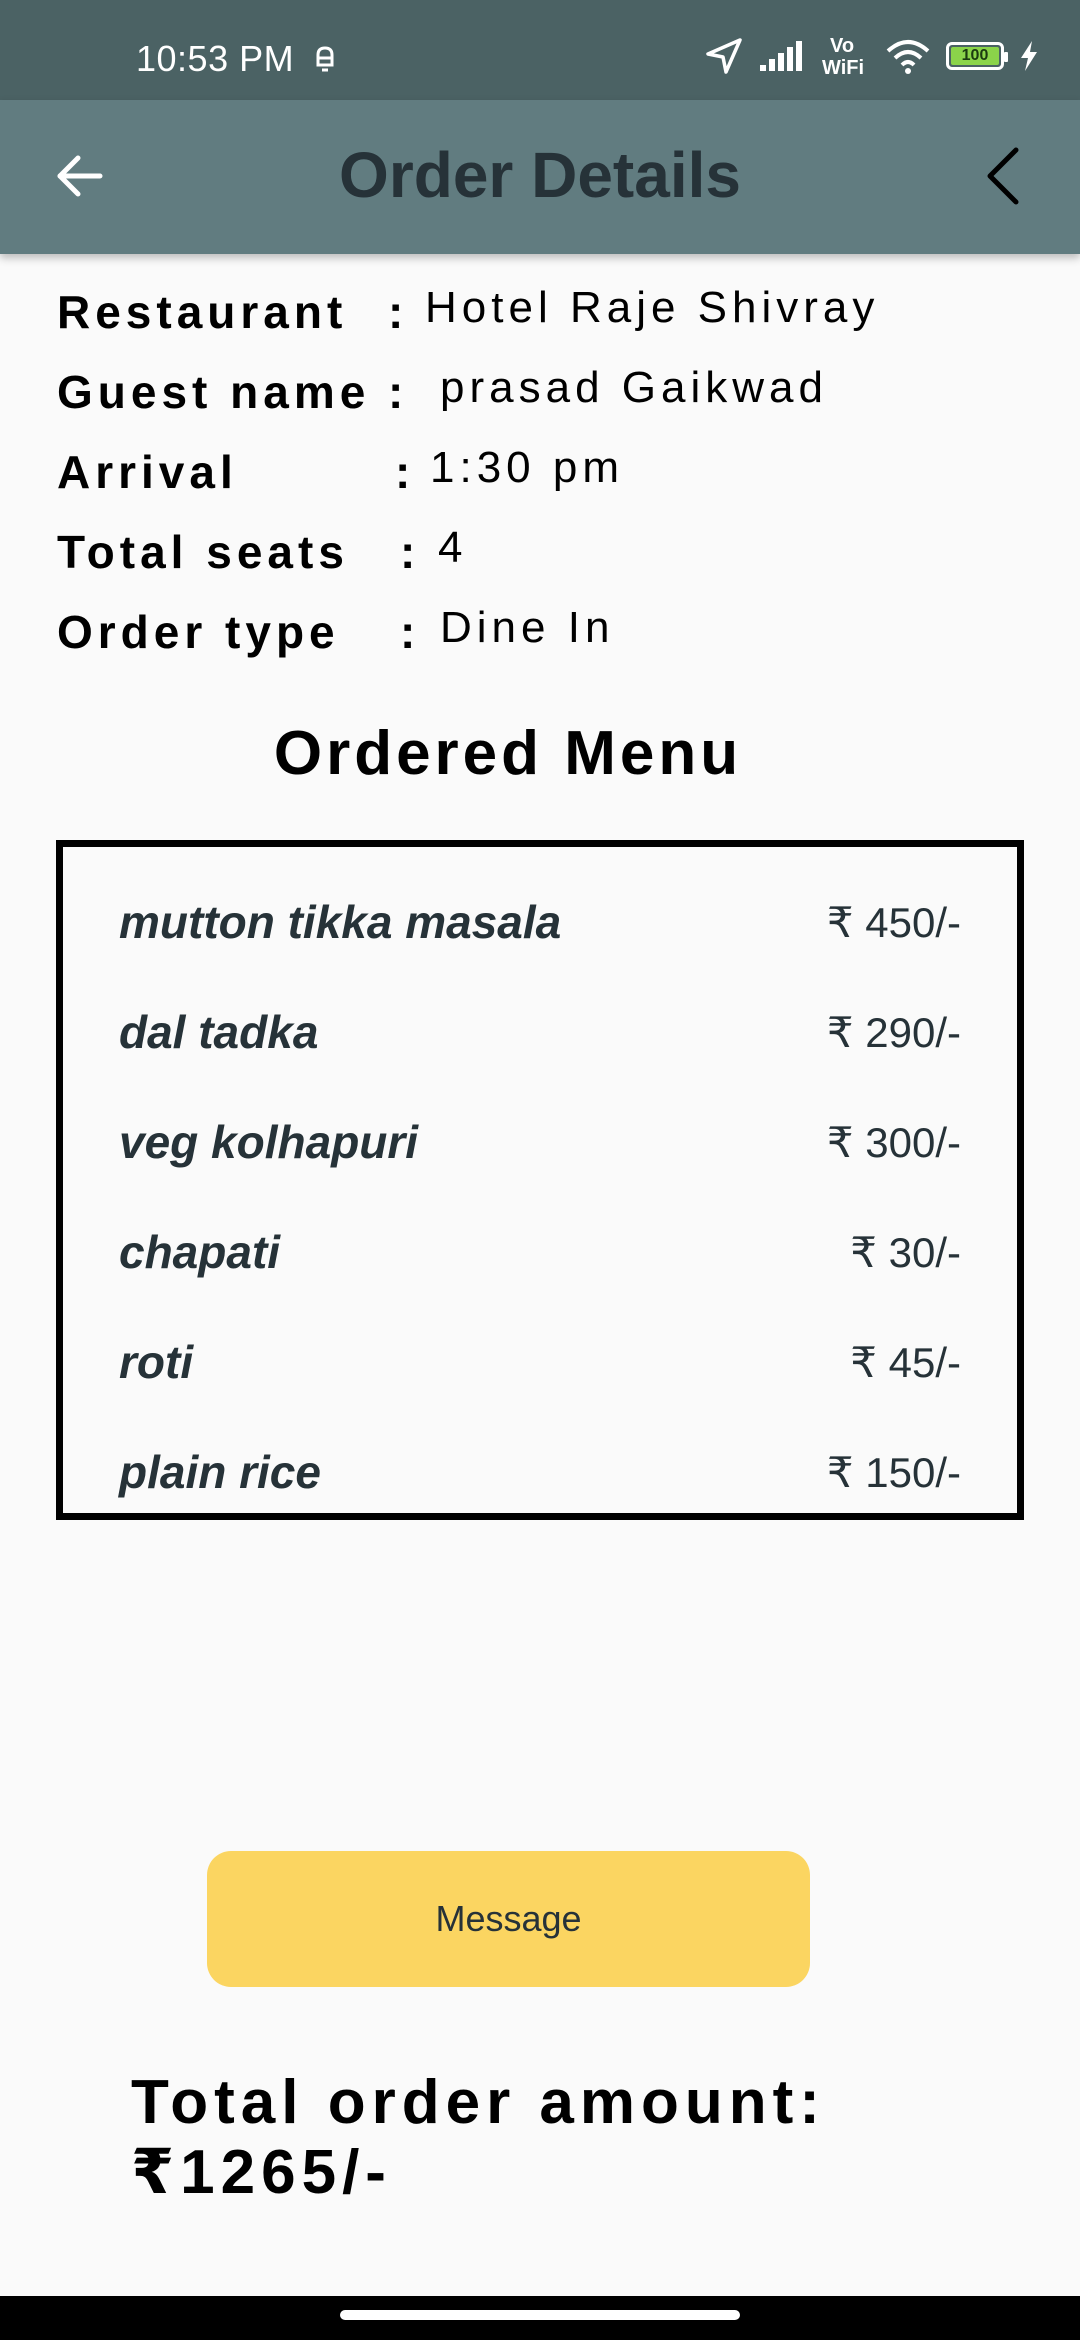 The height and width of the screenshot is (2340, 1080). I want to click on battery-level: 100, so click(975, 56).